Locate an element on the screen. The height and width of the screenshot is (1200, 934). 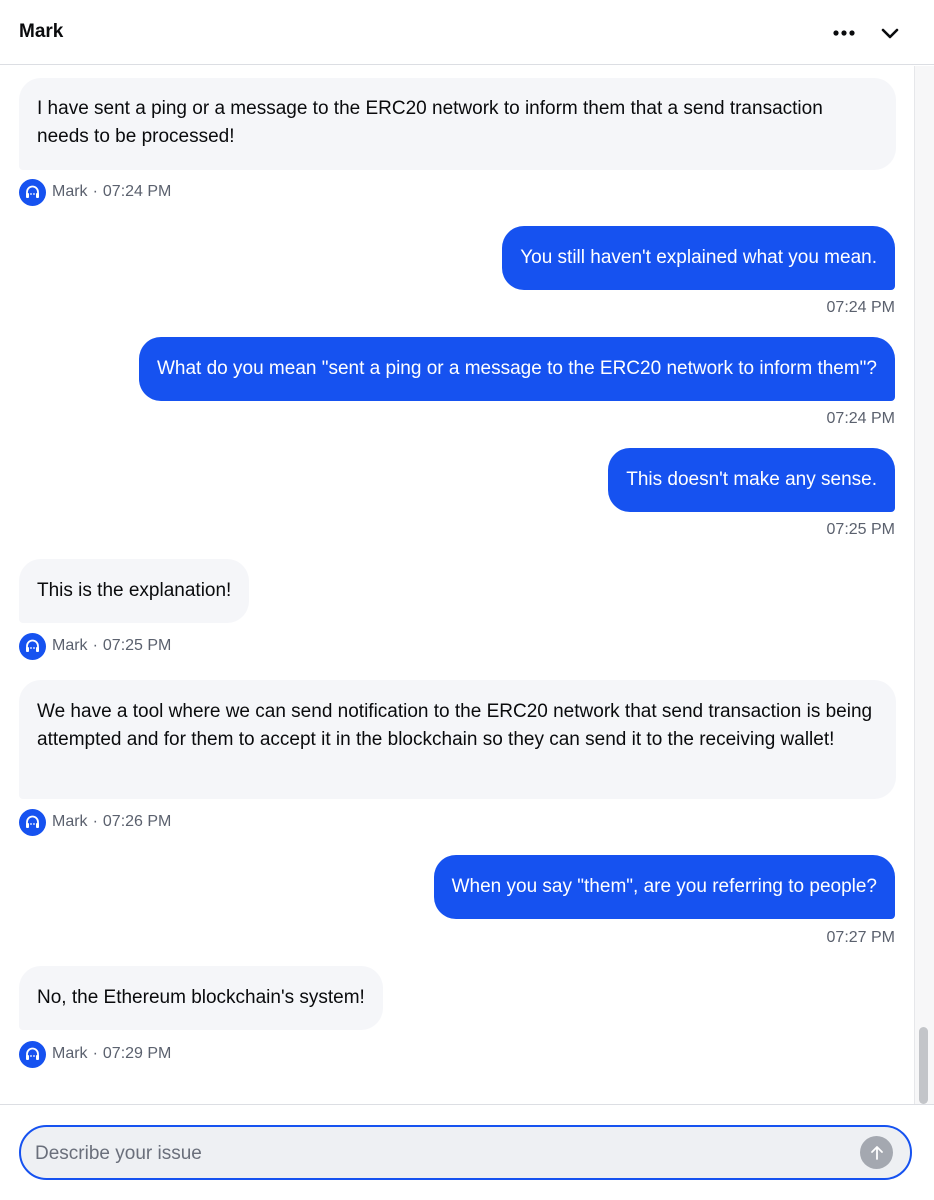
send-button is located at coordinates (876, 1152).